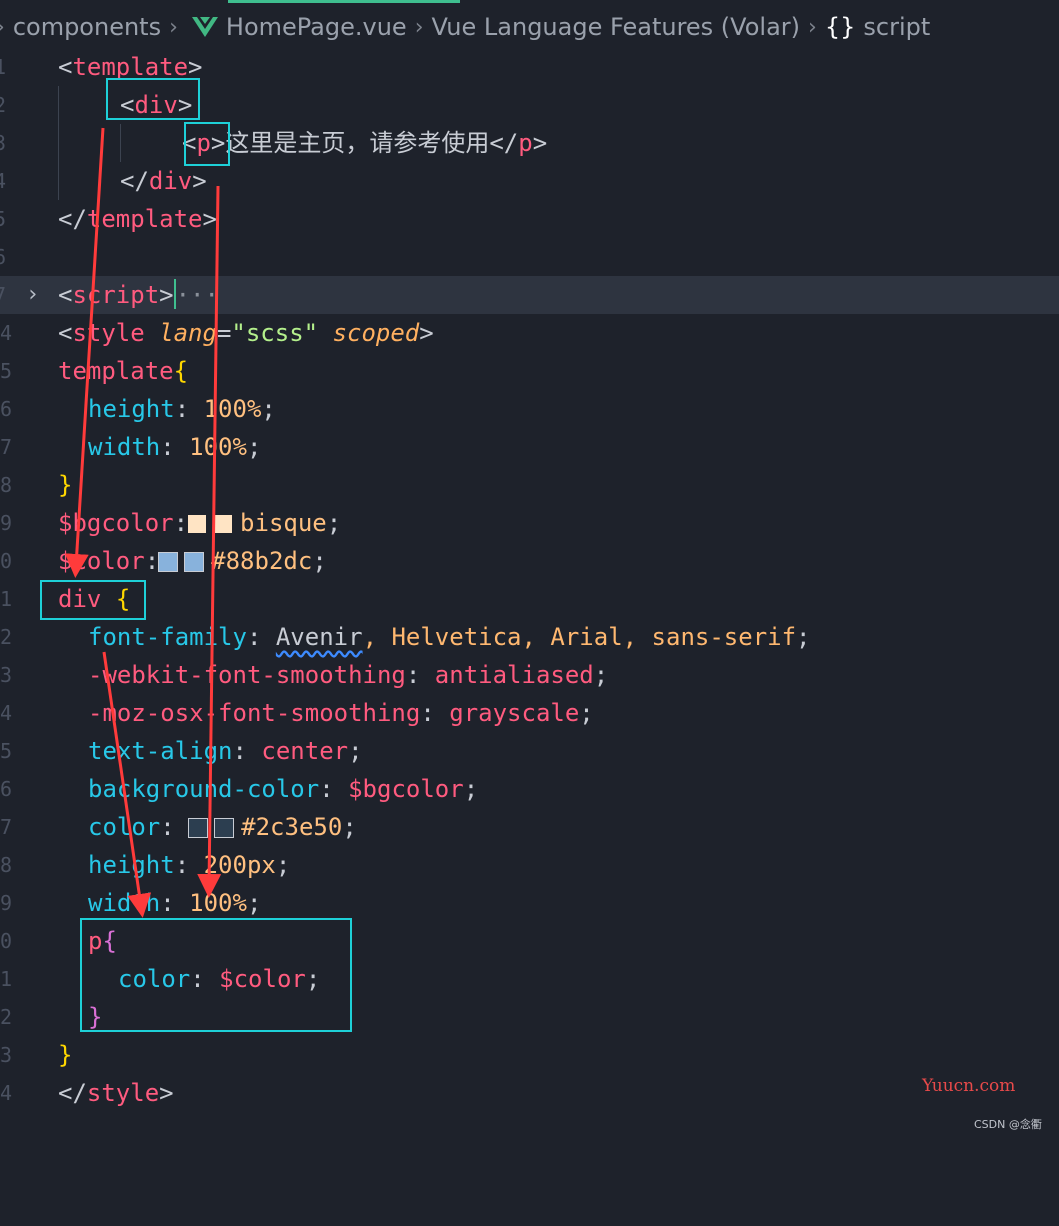  I want to click on line-number: 31, so click(6, 979).